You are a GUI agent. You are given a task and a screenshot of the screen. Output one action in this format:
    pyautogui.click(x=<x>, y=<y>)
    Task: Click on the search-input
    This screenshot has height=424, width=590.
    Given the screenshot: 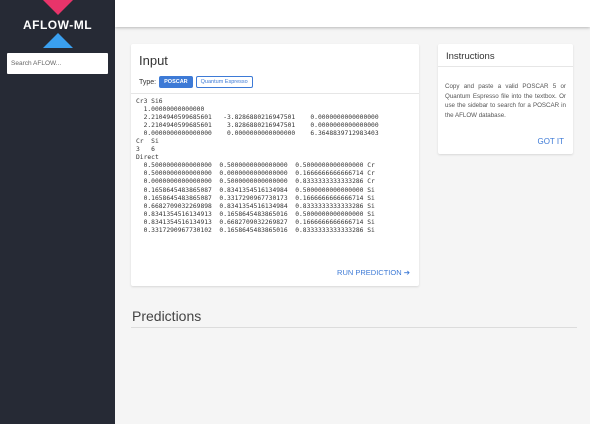 What is the action you would take?
    pyautogui.click(x=57, y=63)
    